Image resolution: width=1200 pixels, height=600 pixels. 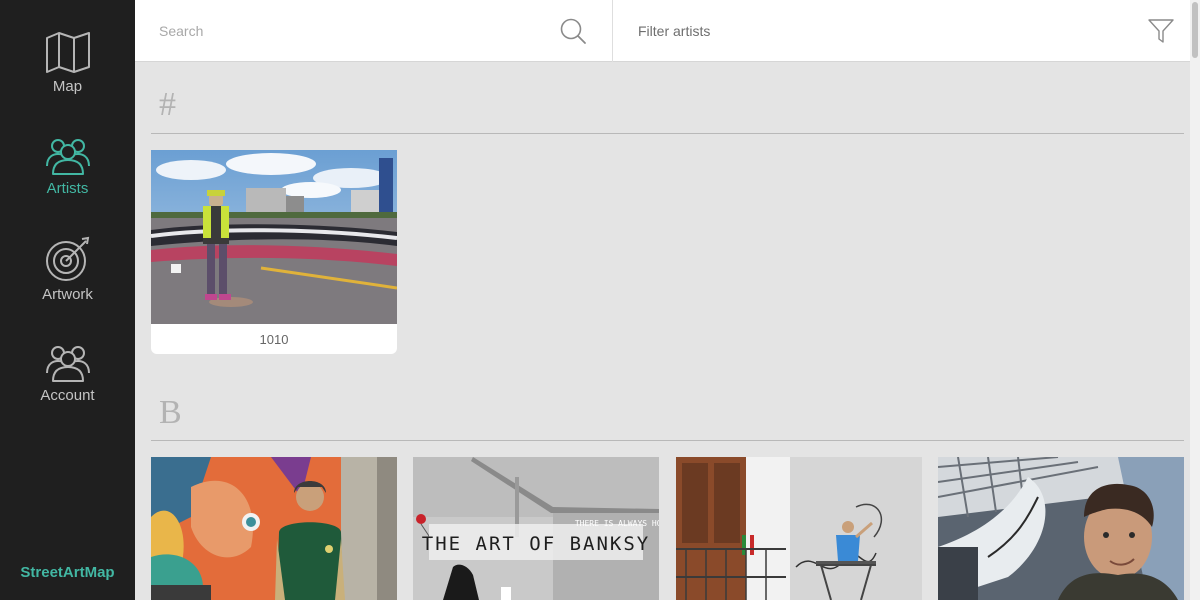 What do you see at coordinates (67, 364) in the screenshot?
I see `account-icon` at bounding box center [67, 364].